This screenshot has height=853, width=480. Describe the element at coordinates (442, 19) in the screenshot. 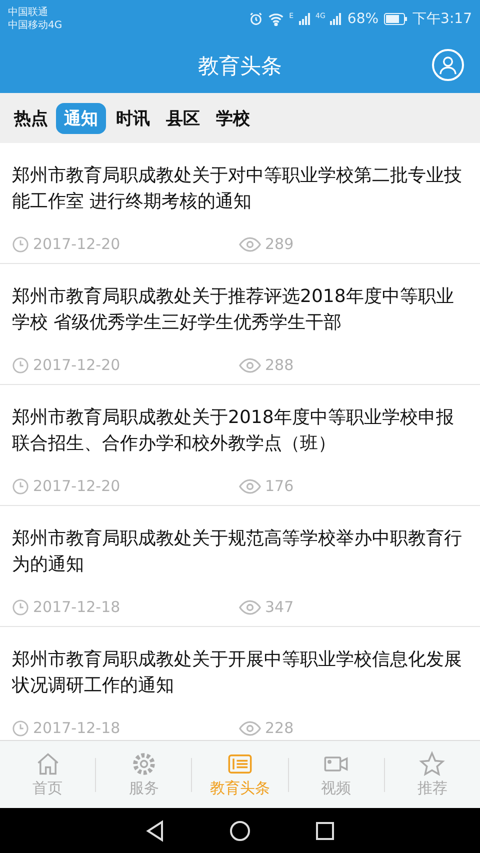

I see `clock-time: 下午3:17` at that location.